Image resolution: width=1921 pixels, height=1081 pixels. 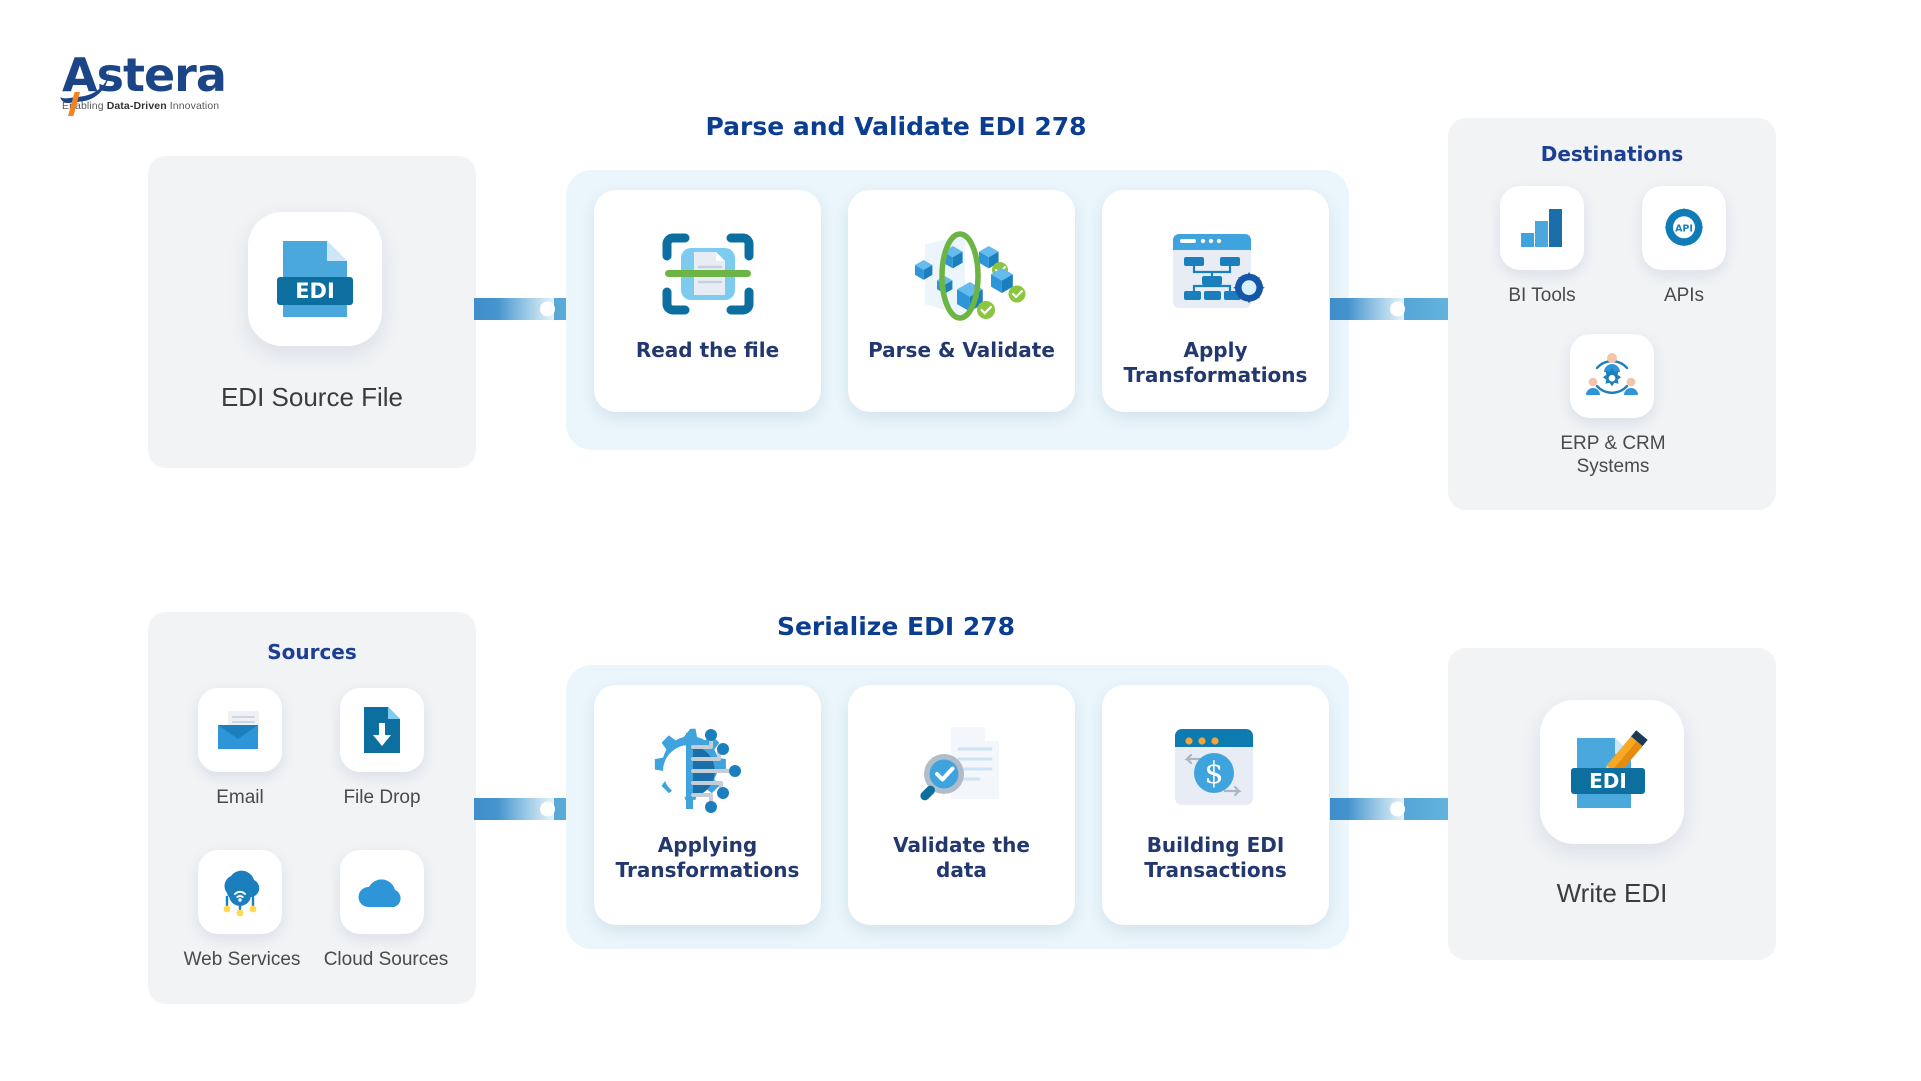 I want to click on edi-source-tile: EDI, so click(x=315, y=279).